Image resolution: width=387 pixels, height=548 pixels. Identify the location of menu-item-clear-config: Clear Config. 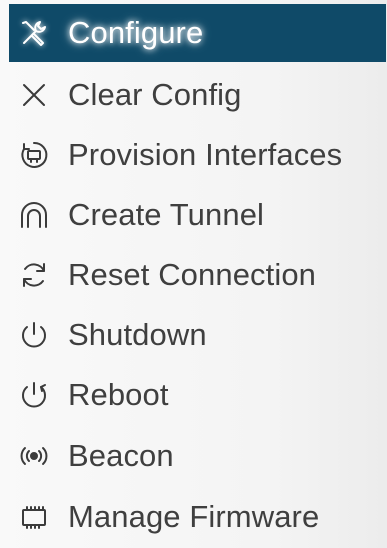
(197, 95).